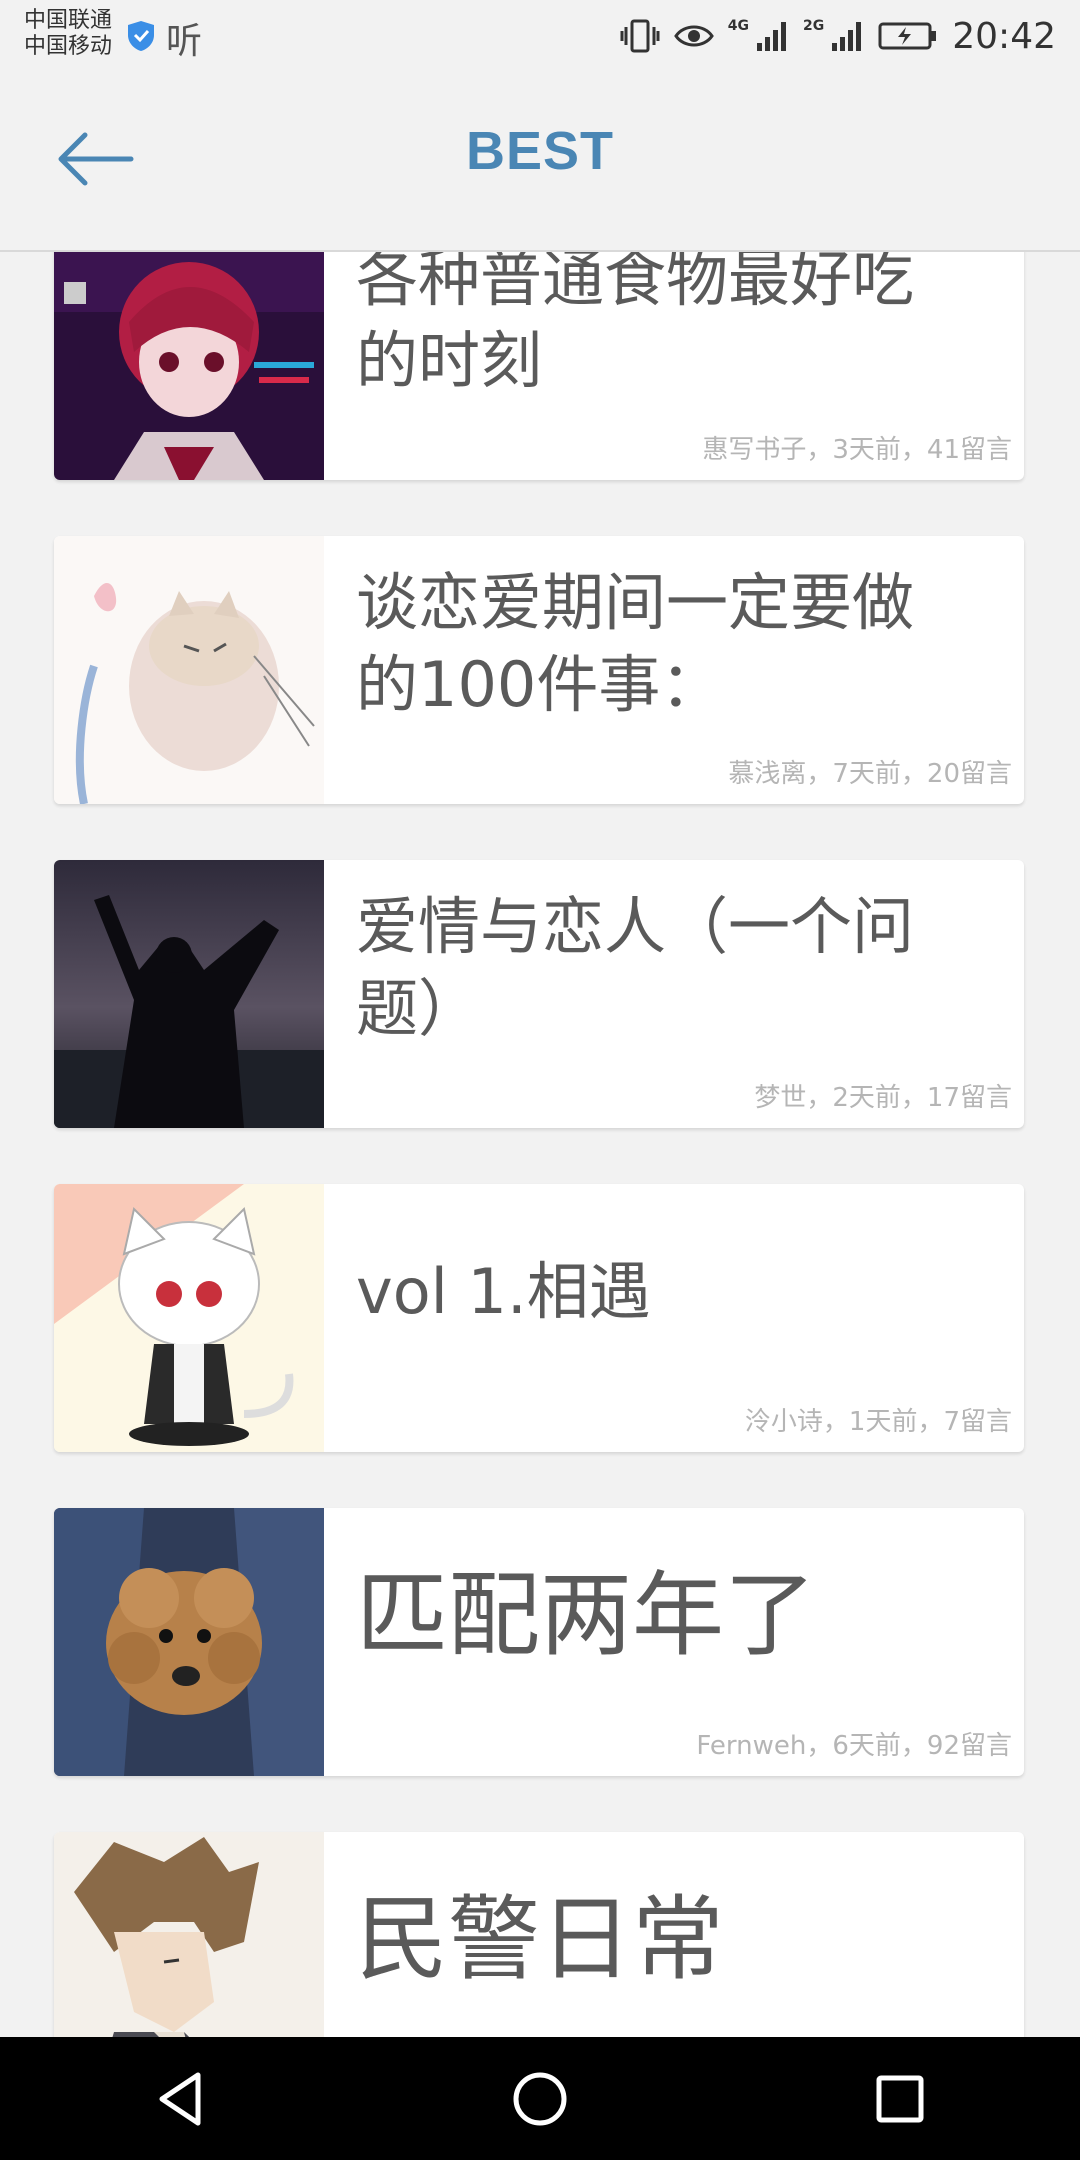 The width and height of the screenshot is (1080, 2160). What do you see at coordinates (693, 36) in the screenshot?
I see `eye-icon` at bounding box center [693, 36].